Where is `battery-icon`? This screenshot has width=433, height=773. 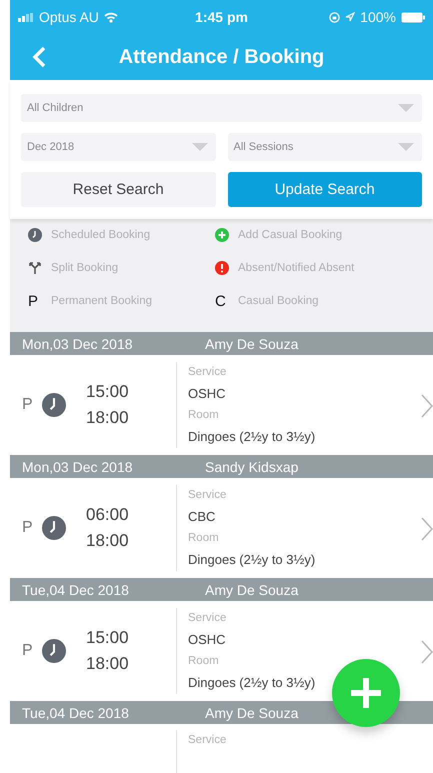
battery-icon is located at coordinates (412, 17).